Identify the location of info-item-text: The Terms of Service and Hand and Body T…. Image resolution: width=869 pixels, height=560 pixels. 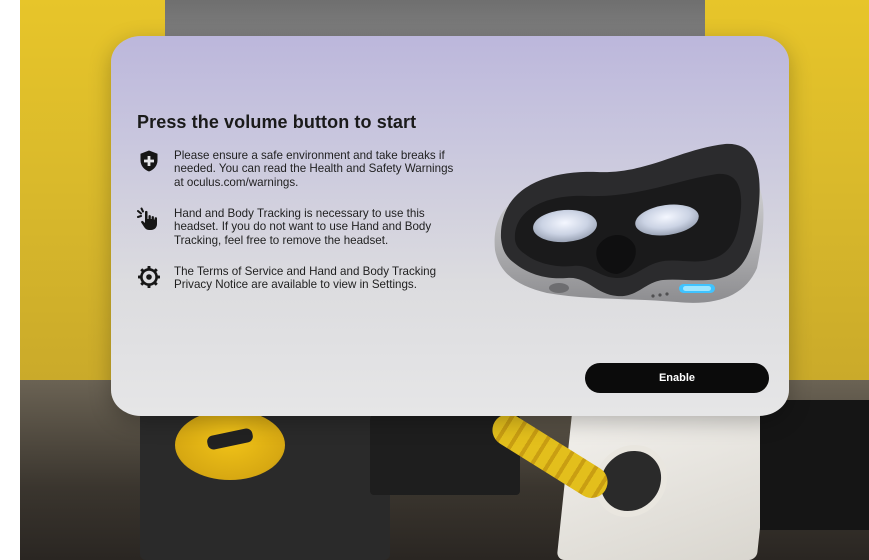
(305, 278).